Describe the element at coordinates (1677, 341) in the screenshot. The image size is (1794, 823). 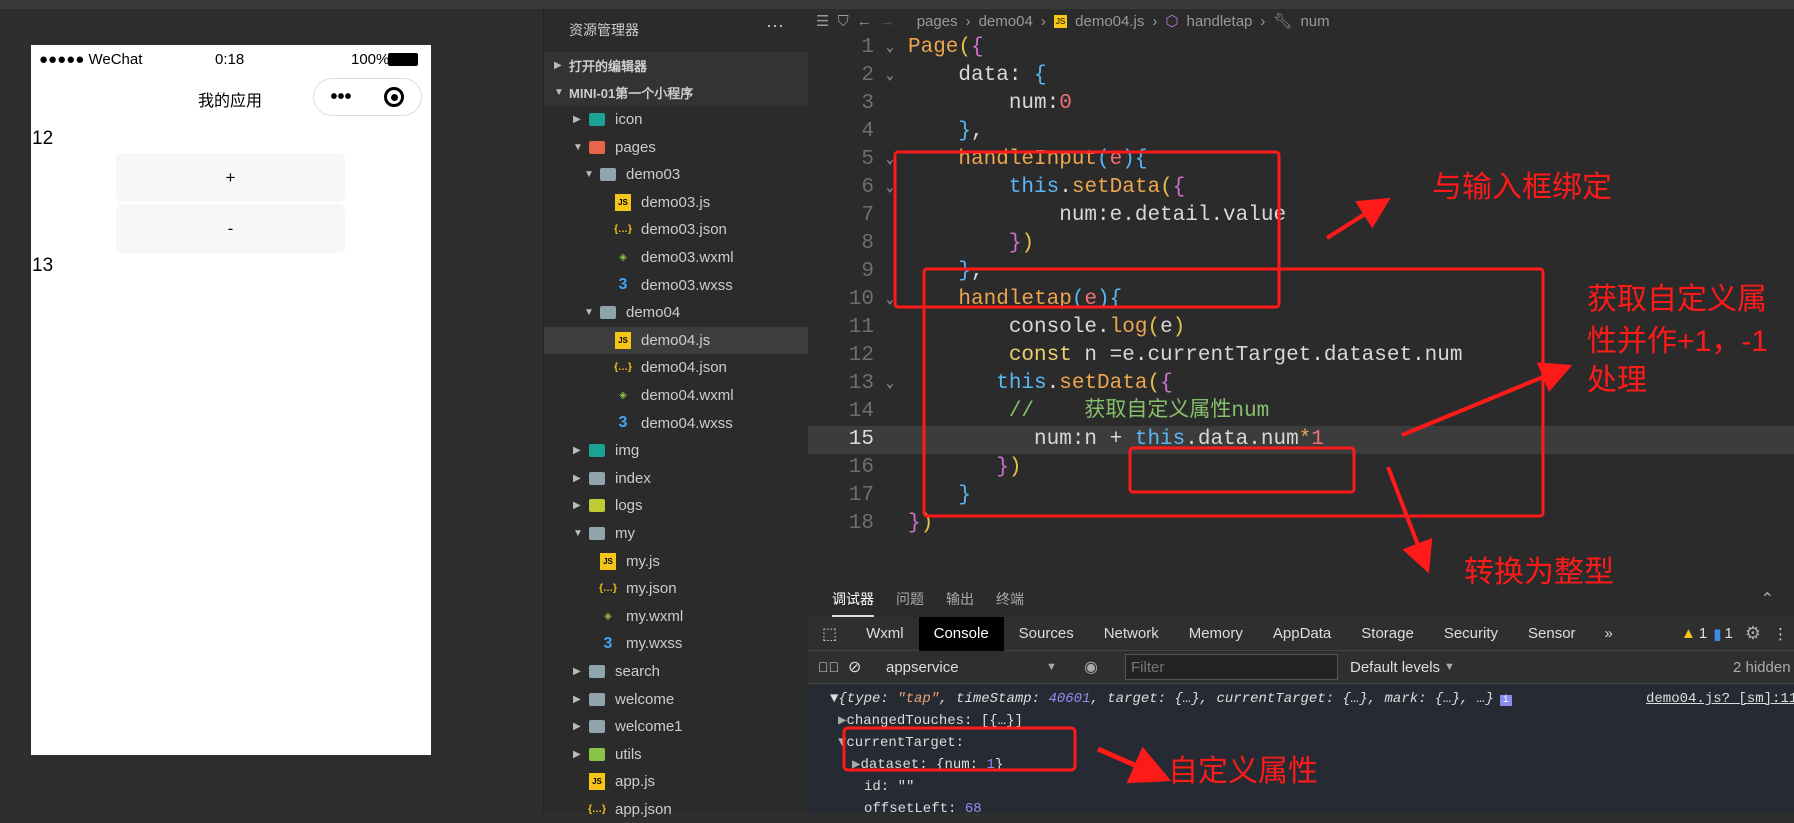
I see `annotation-custom-attr-2: 性并作+1，-1` at that location.